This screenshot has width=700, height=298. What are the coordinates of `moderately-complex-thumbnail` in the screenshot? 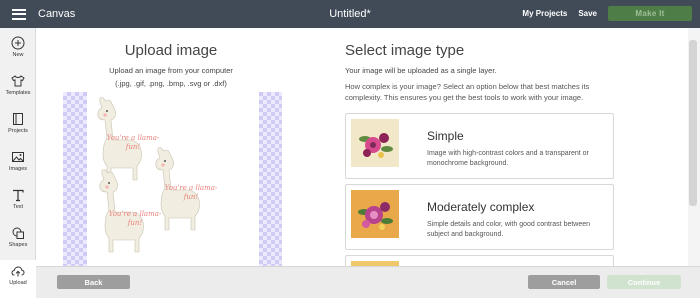 It's located at (375, 214).